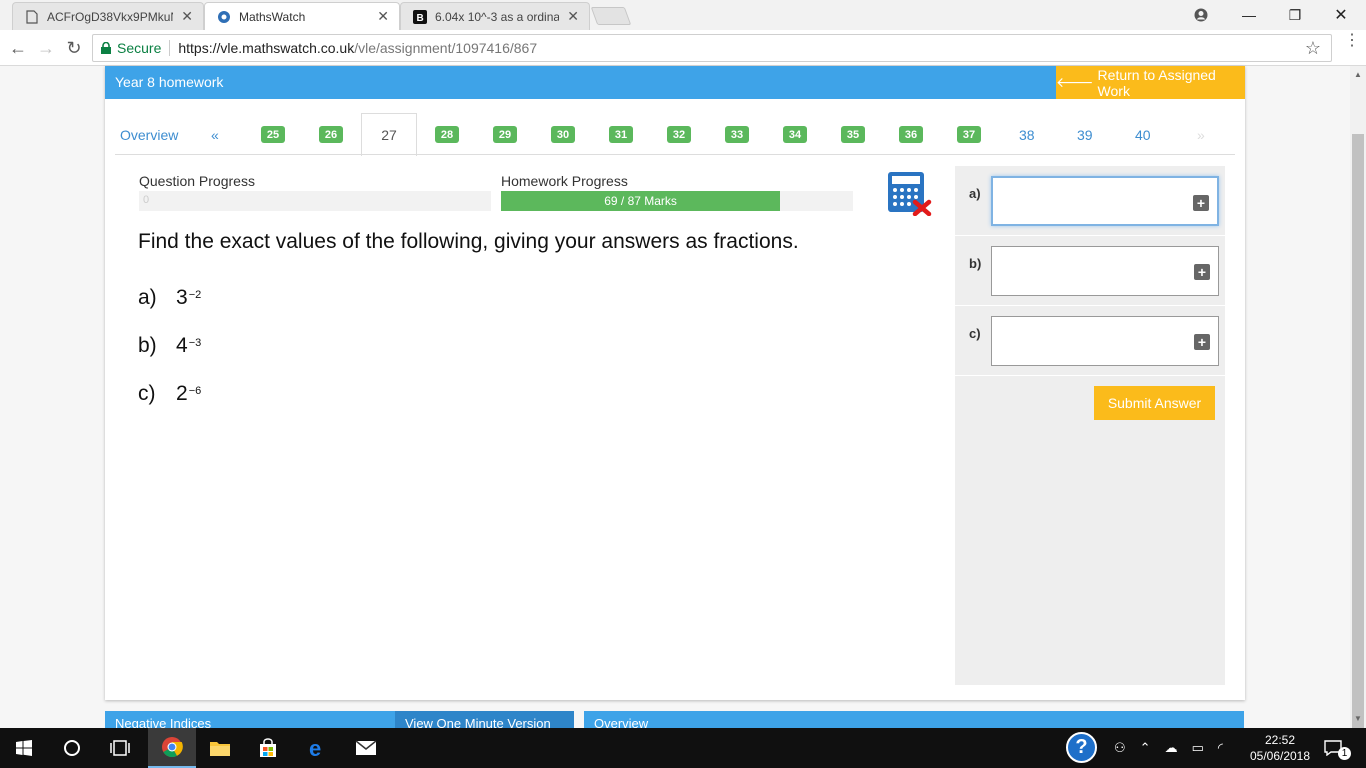 This screenshot has height=768, width=1366. I want to click on question-part-c: c) 2 −6, so click(169, 394).